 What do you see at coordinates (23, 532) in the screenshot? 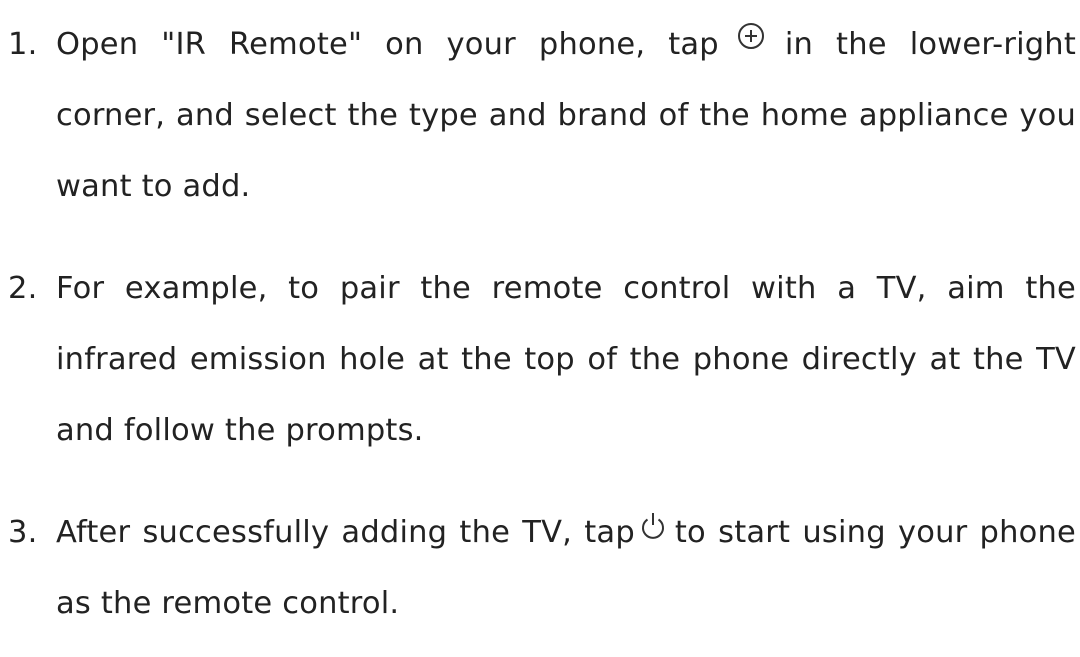
I see `step-number: 3.` at bounding box center [23, 532].